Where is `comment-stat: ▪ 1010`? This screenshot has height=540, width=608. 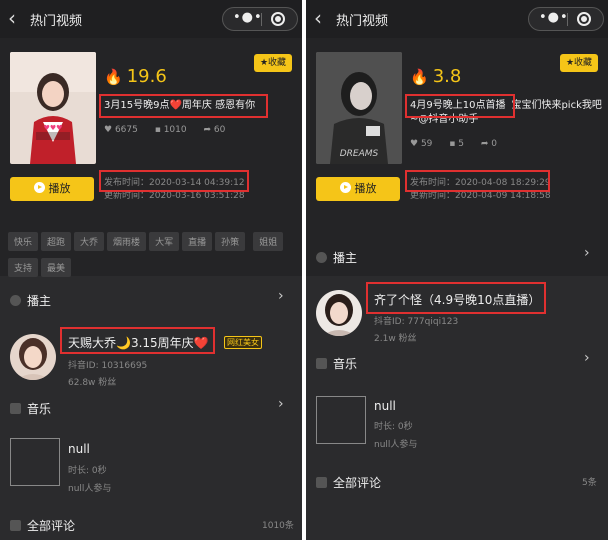 comment-stat: ▪ 1010 is located at coordinates (170, 130).